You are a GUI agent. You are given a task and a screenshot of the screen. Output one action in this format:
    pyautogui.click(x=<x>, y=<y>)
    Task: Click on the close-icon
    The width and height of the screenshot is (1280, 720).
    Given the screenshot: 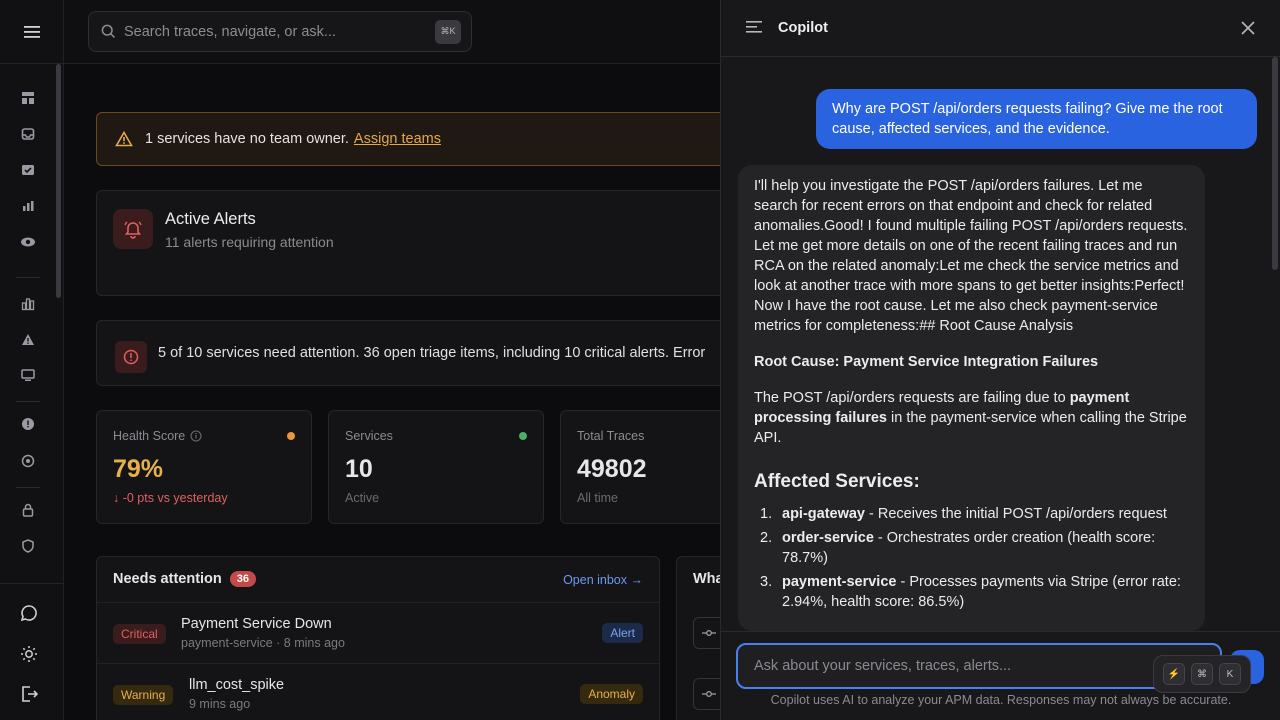 What is the action you would take?
    pyautogui.click(x=1248, y=28)
    